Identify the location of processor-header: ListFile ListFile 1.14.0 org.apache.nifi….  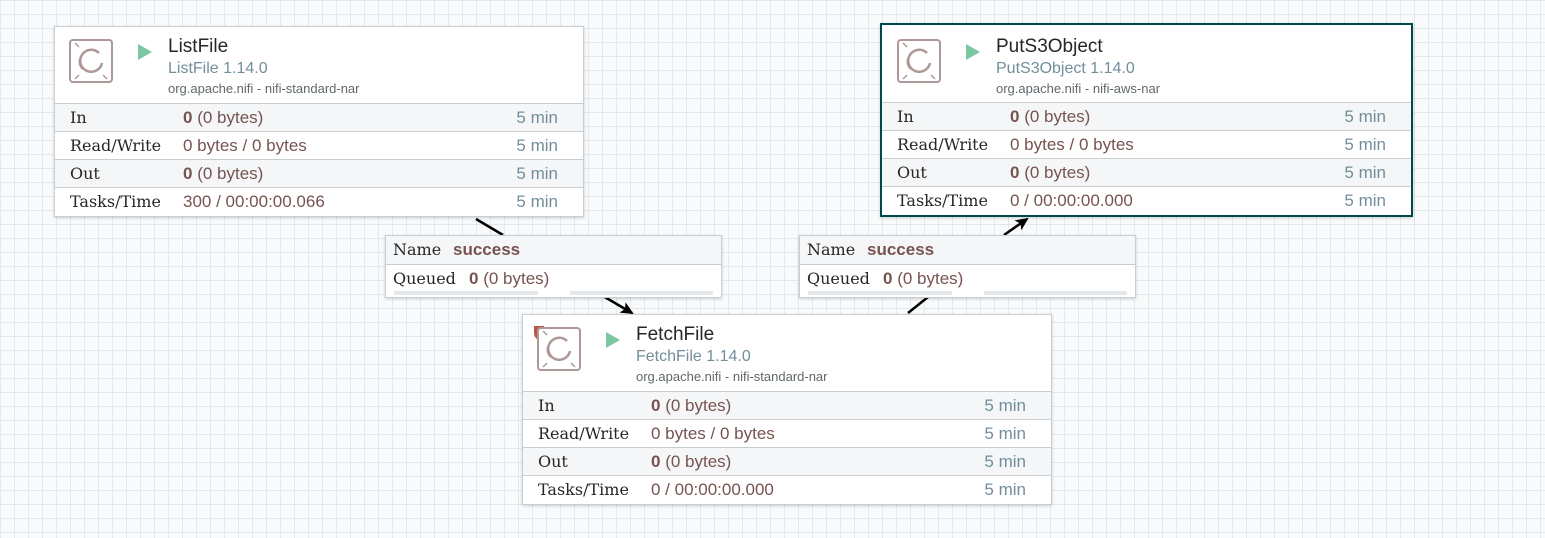
(319, 65).